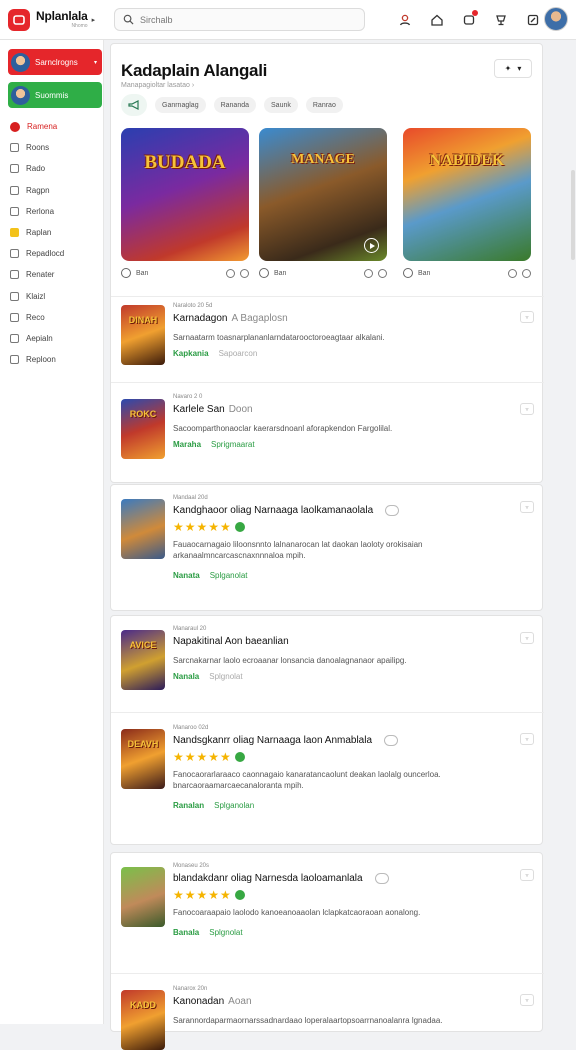 Image resolution: width=576 pixels, height=1050 pixels. I want to click on sidebar-item-label: Roons, so click(38, 148).